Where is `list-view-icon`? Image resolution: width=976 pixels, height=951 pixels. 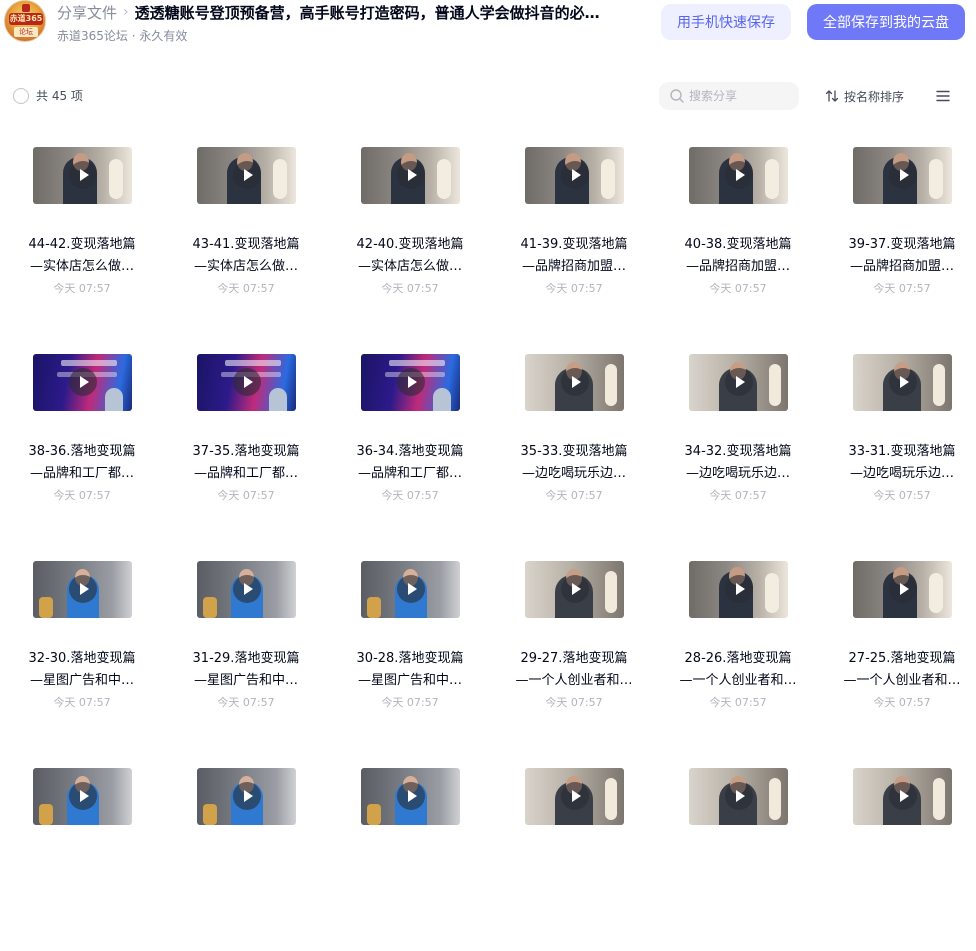
list-view-icon is located at coordinates (943, 96).